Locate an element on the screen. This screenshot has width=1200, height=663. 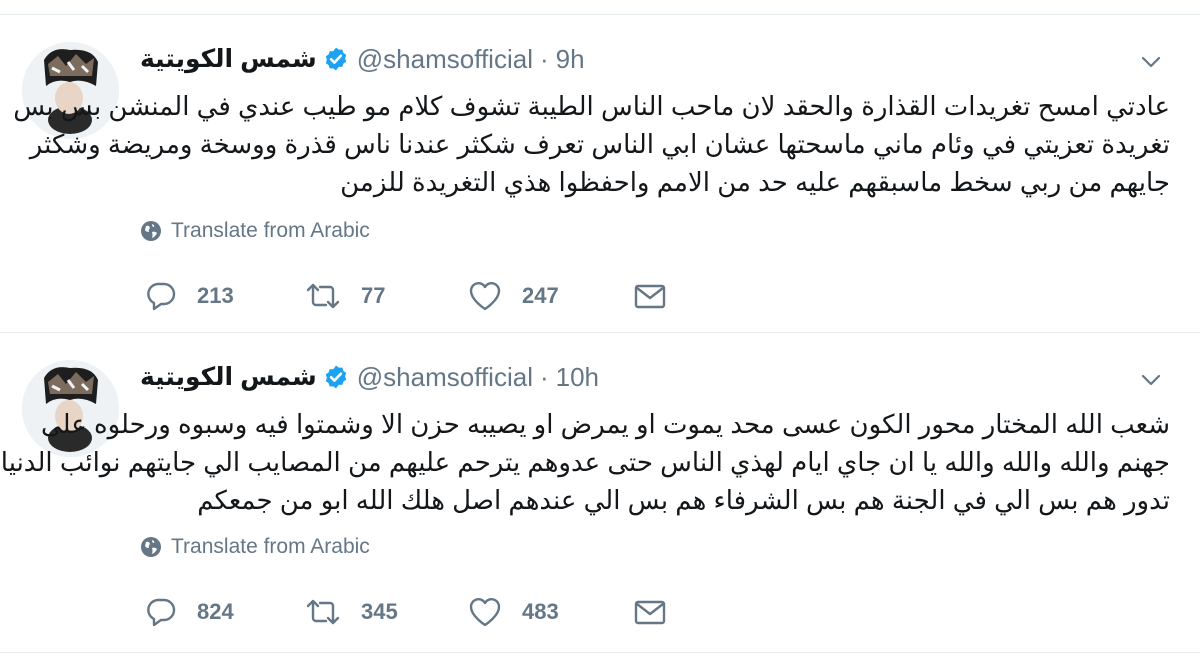
reply-count: 213 is located at coordinates (215, 295).